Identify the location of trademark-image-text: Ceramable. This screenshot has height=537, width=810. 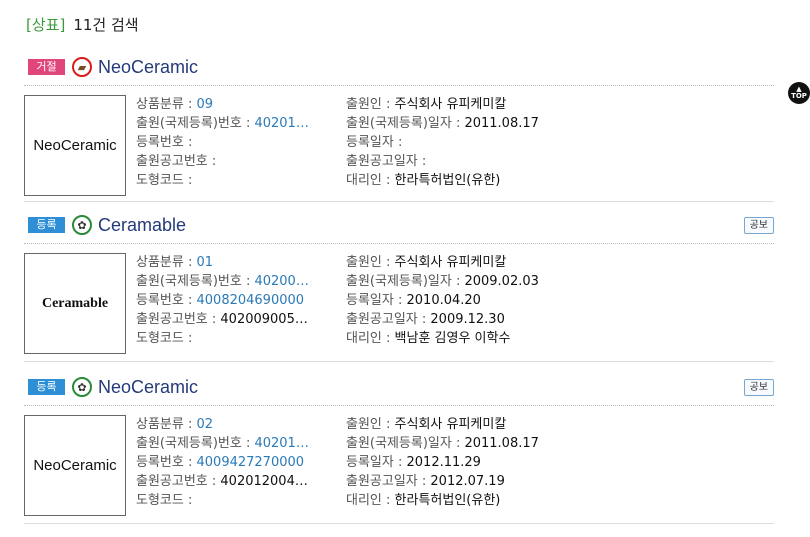
(75, 303).